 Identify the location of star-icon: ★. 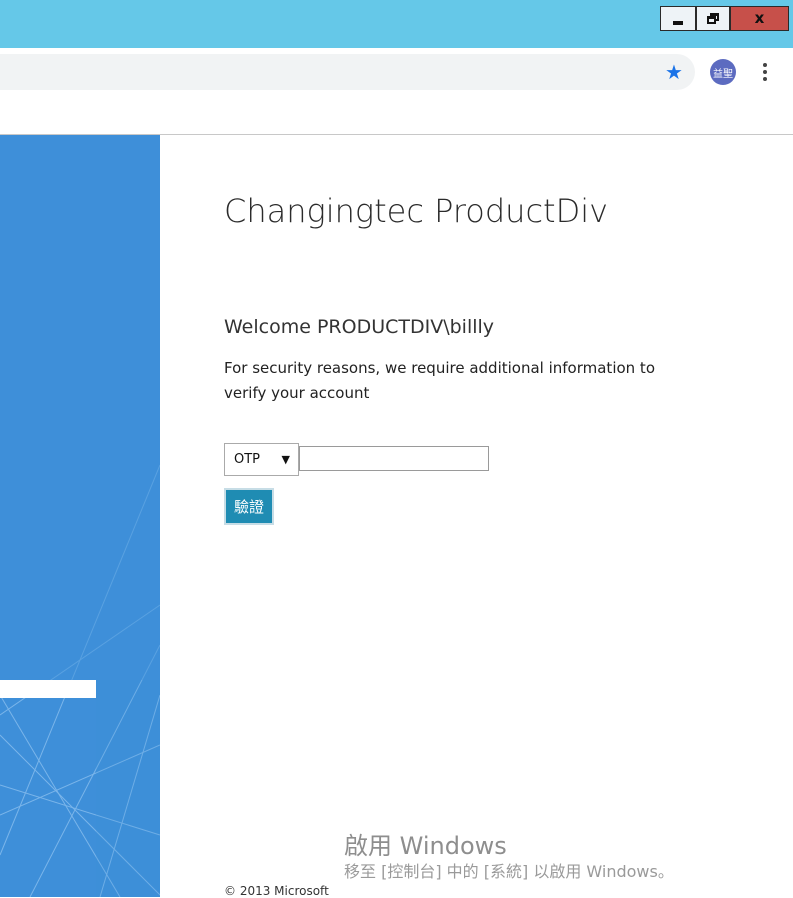
(674, 72).